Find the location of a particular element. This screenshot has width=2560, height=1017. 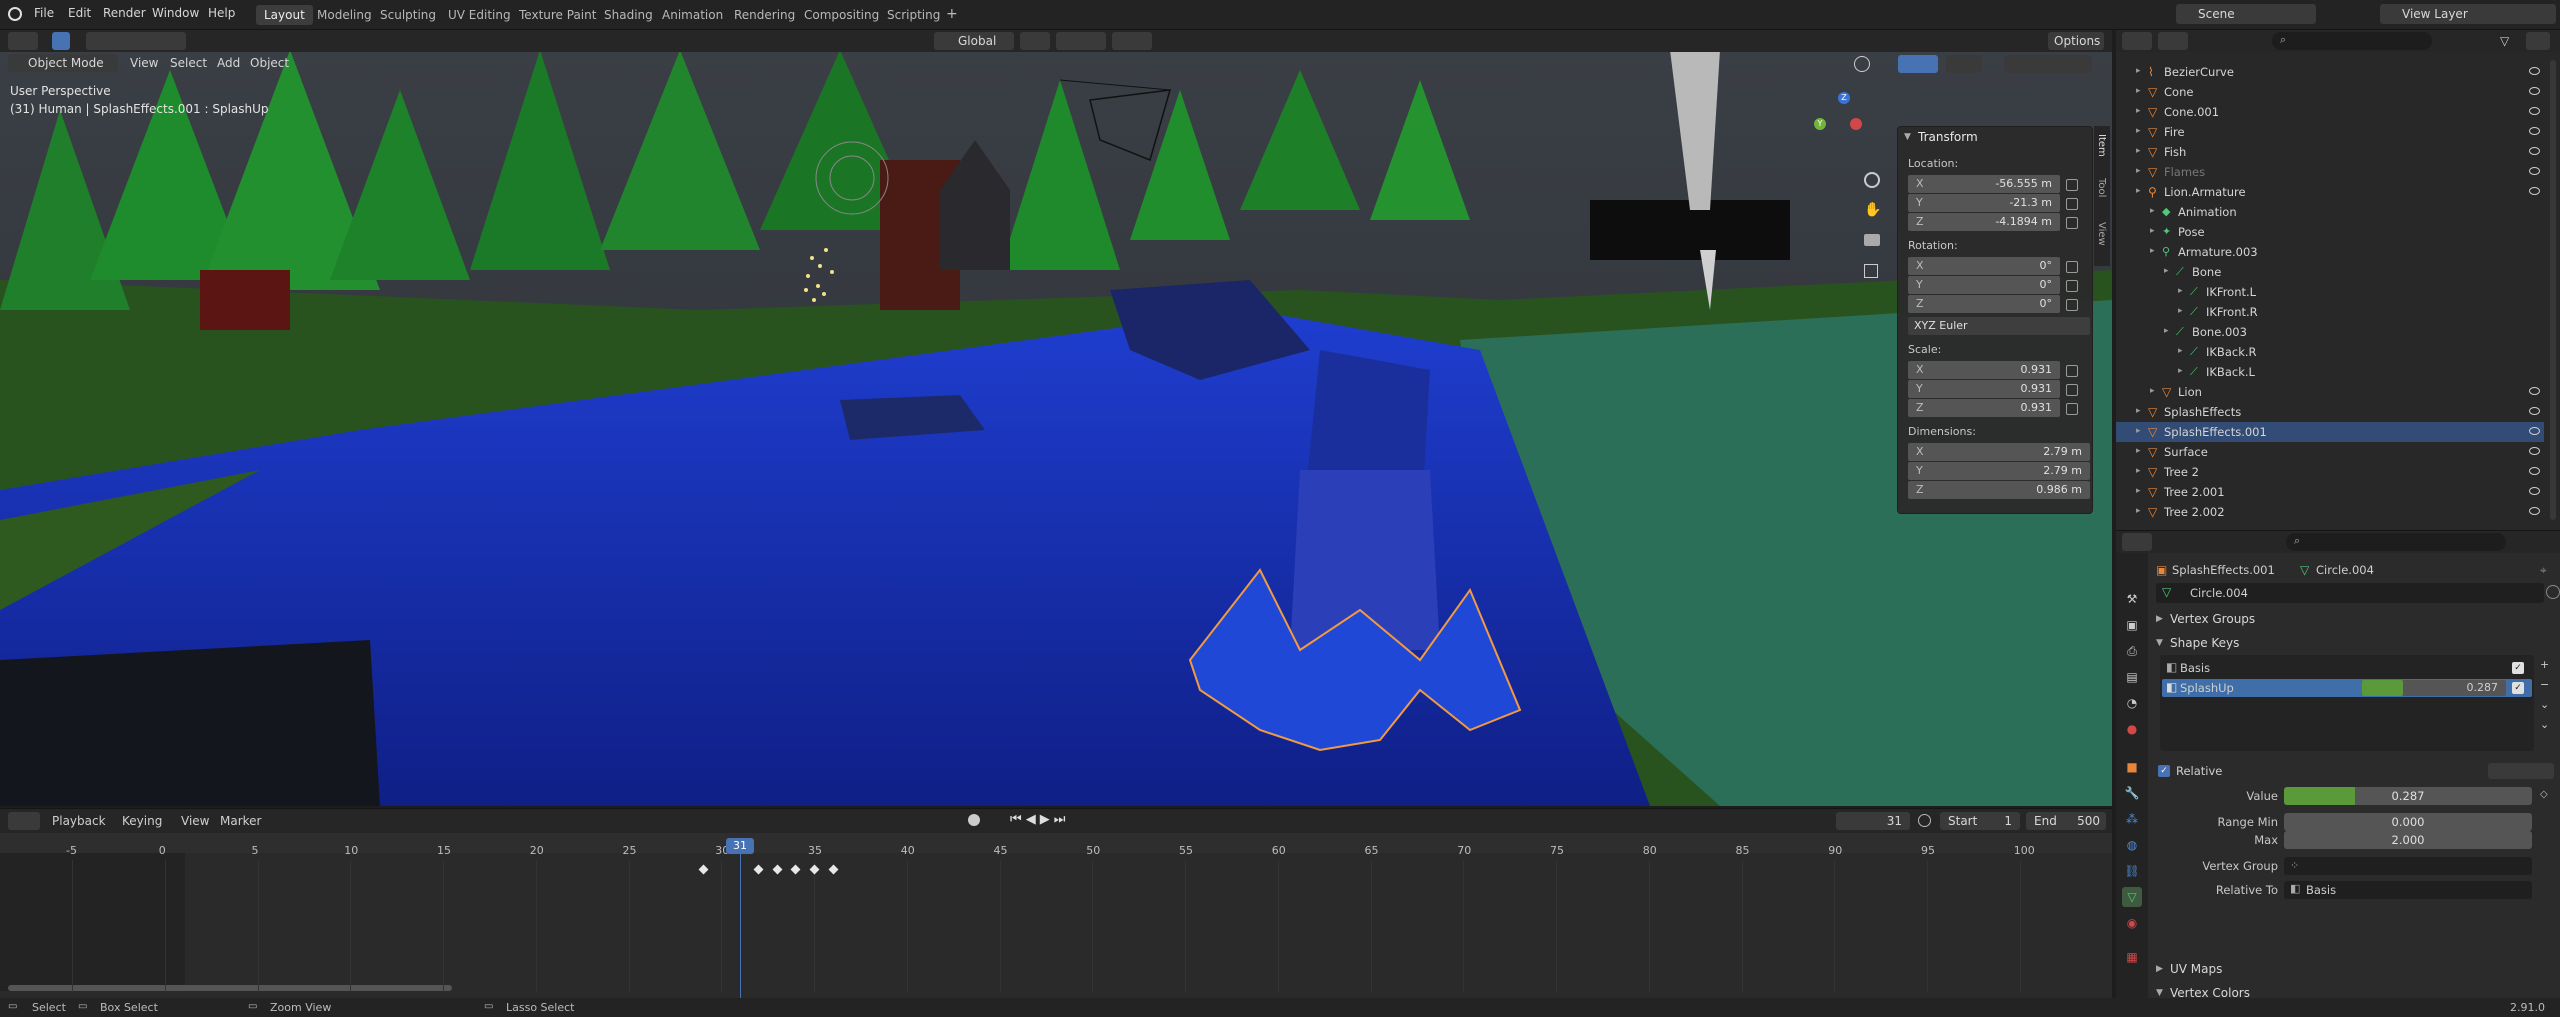

overlay-toggle-icon is located at coordinates (1964, 64).